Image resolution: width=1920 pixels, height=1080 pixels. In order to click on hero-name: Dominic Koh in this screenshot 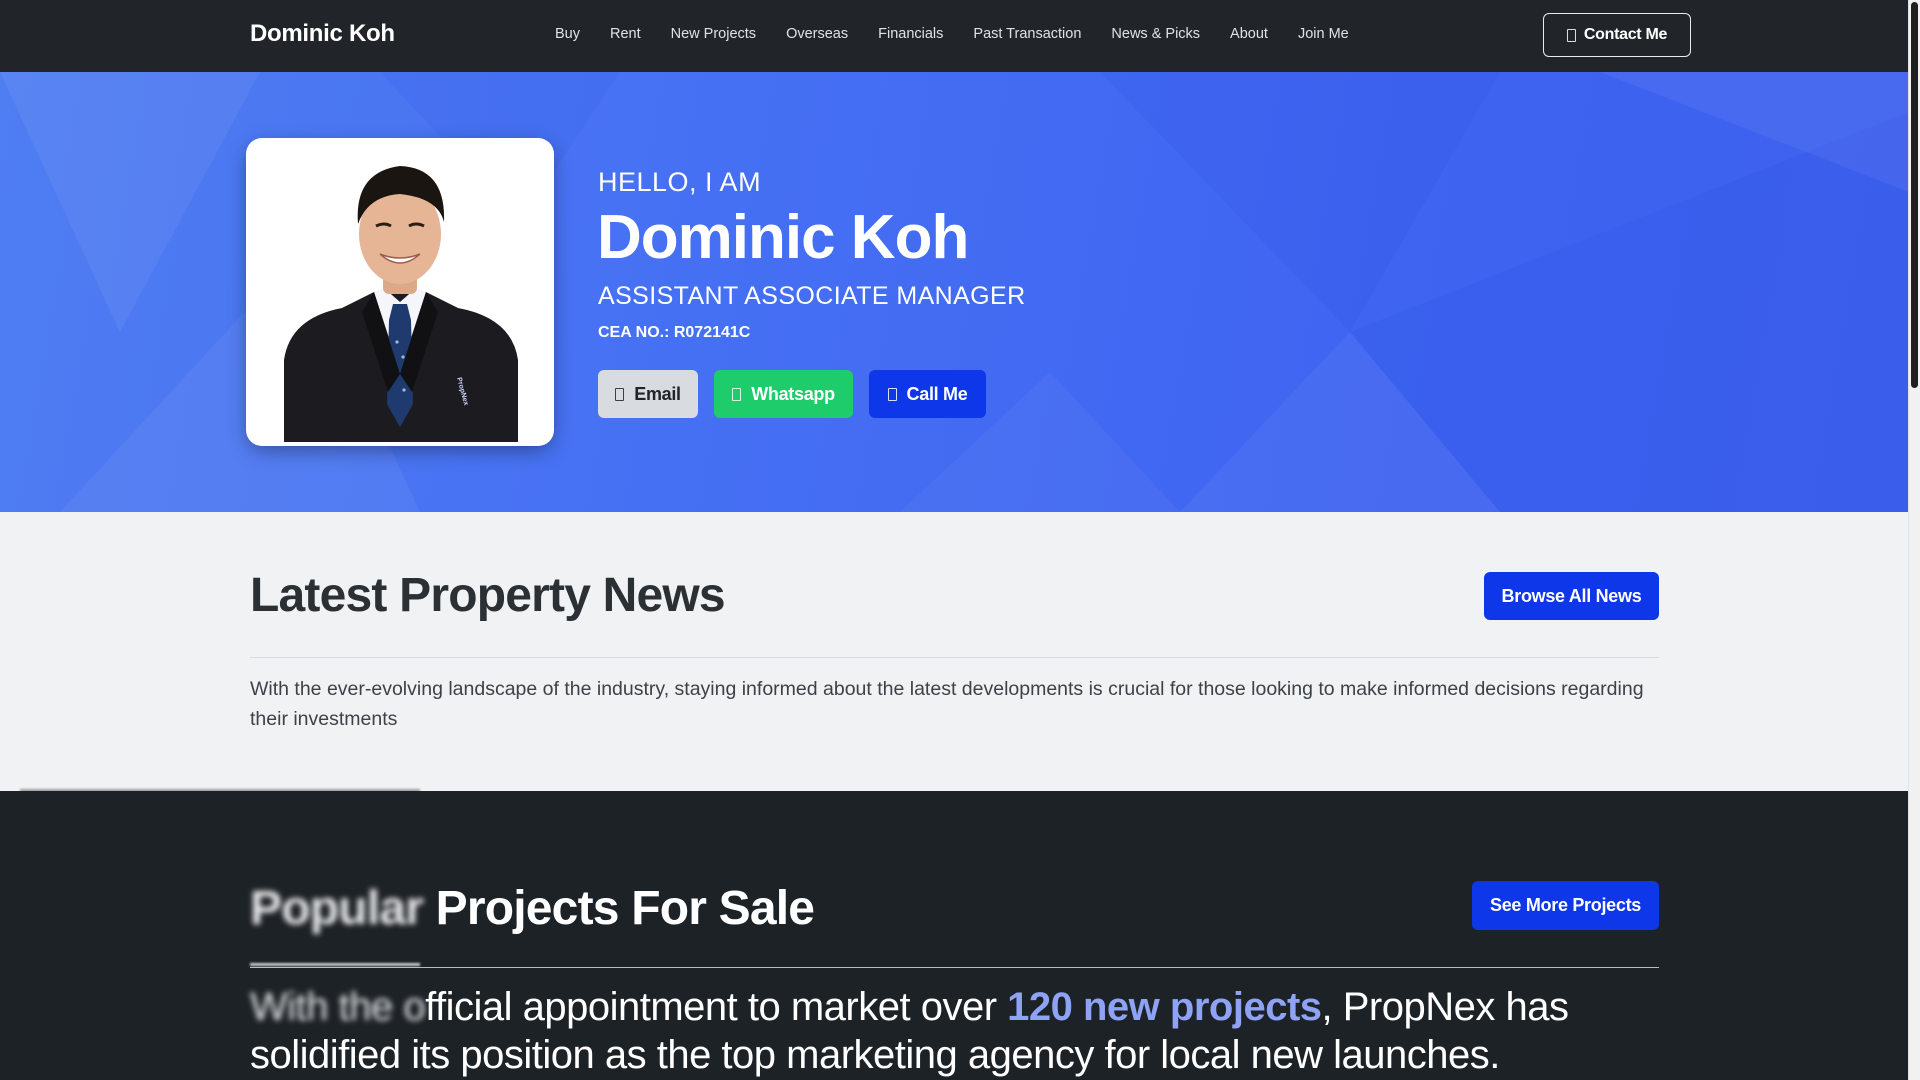, I will do `click(783, 237)`.